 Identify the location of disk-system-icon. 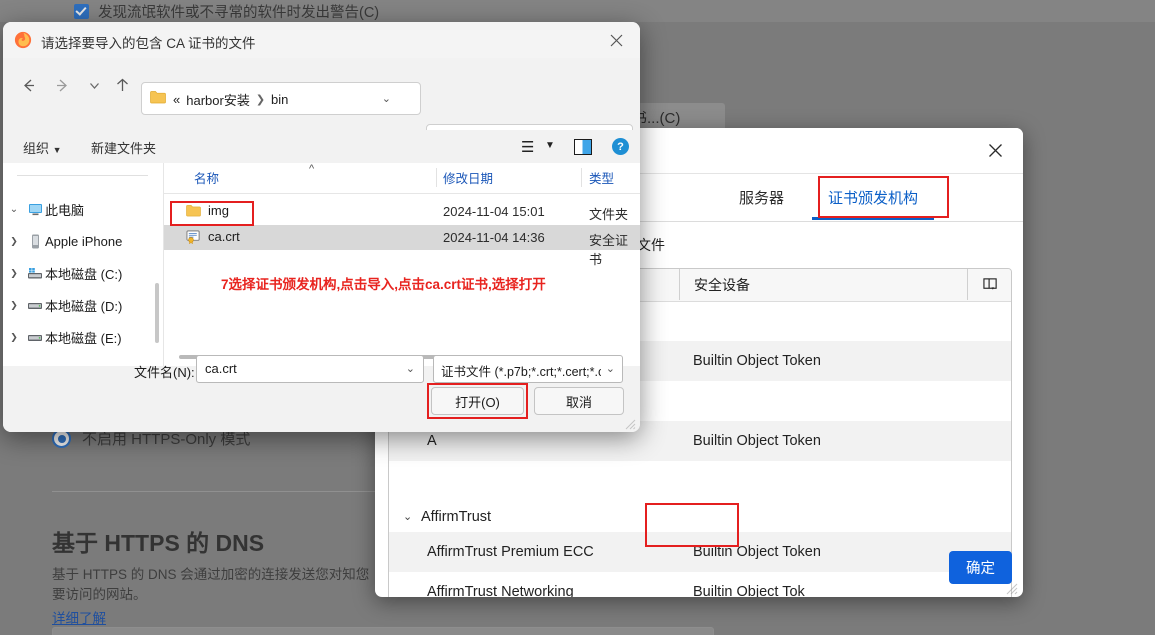
(35, 273).